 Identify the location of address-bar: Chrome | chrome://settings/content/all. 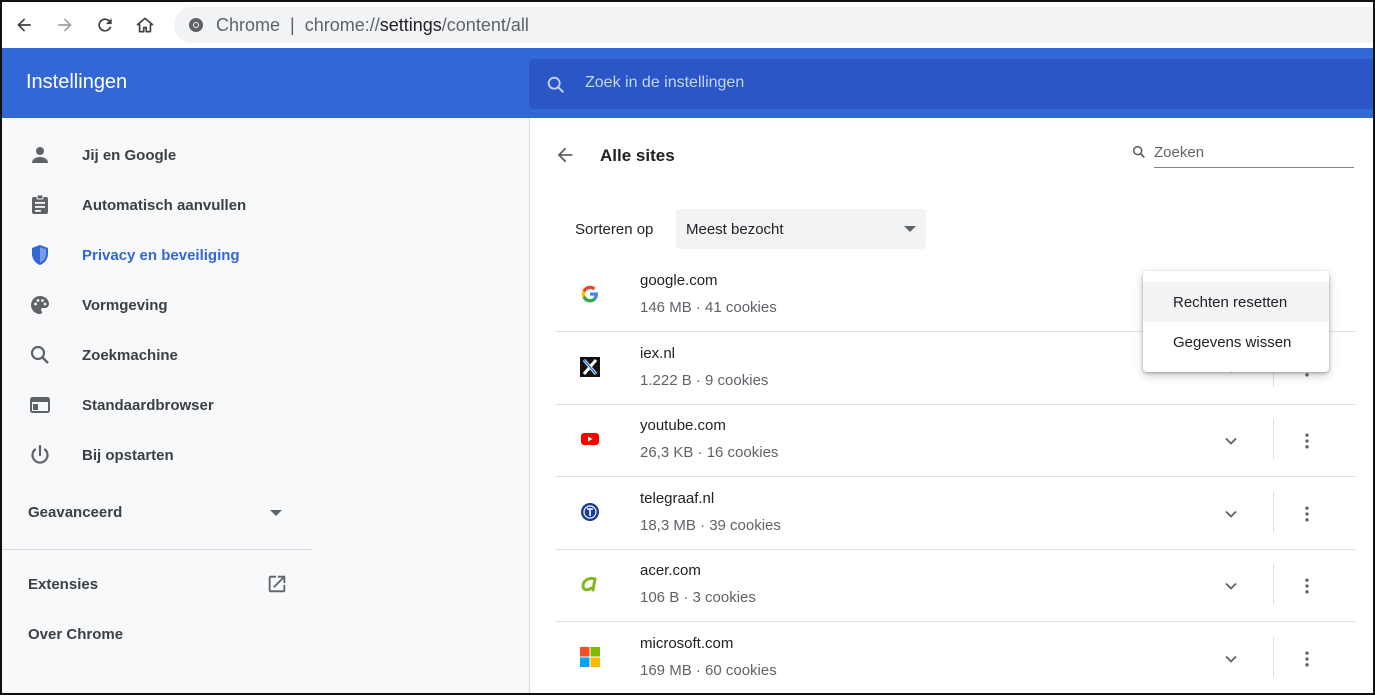
(773, 25).